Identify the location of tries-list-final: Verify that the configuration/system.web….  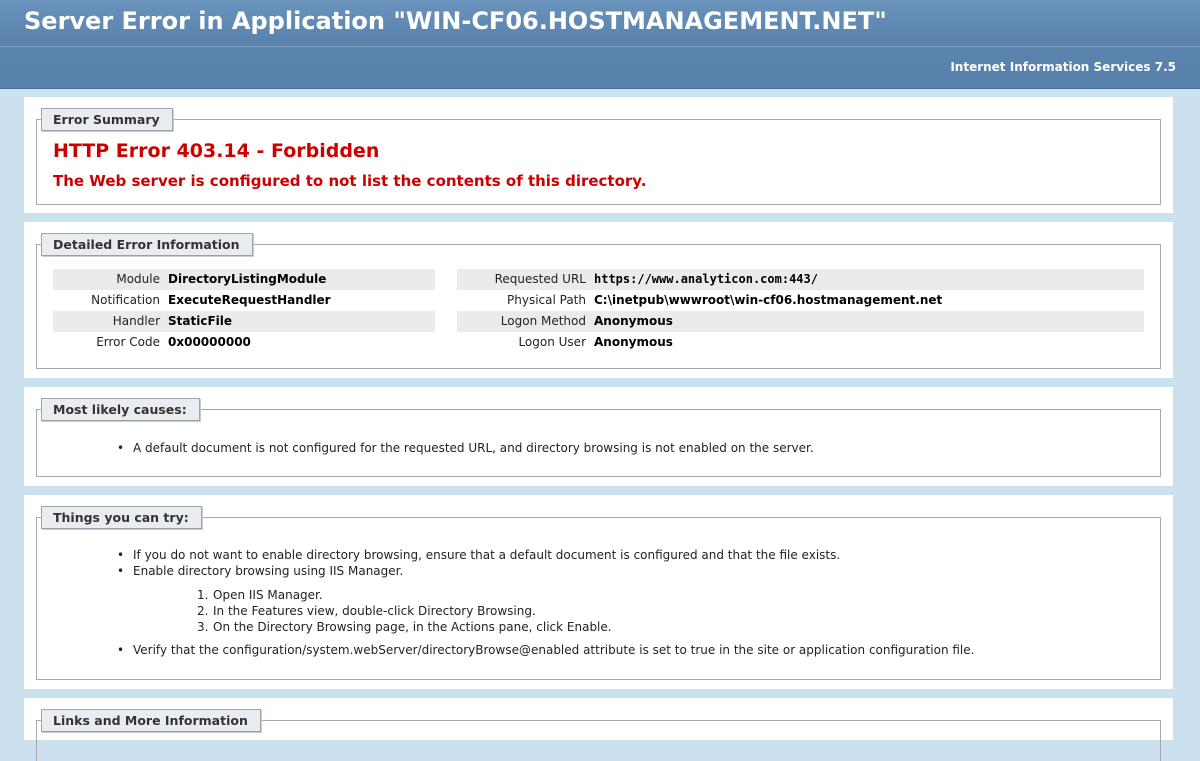
(505, 650).